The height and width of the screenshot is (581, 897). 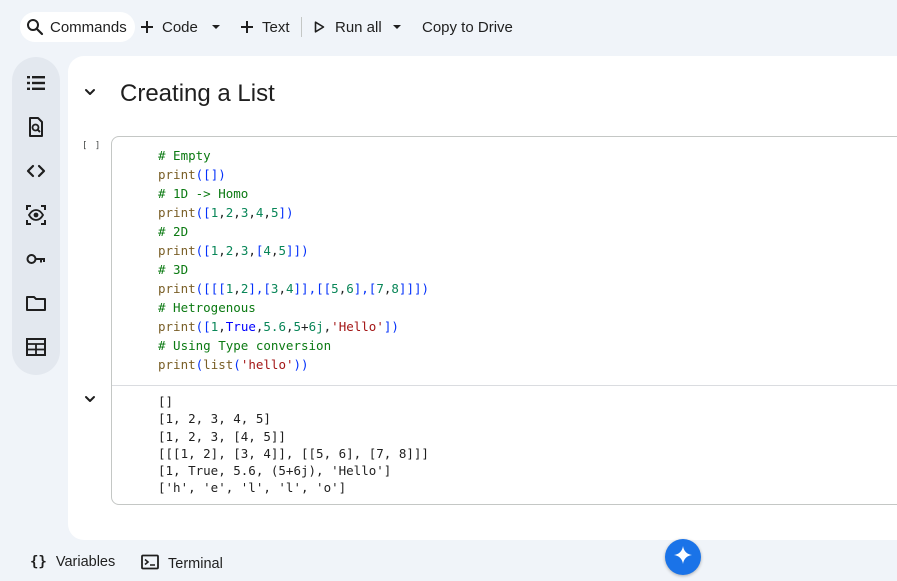 I want to click on side-rail, so click(x=36, y=216).